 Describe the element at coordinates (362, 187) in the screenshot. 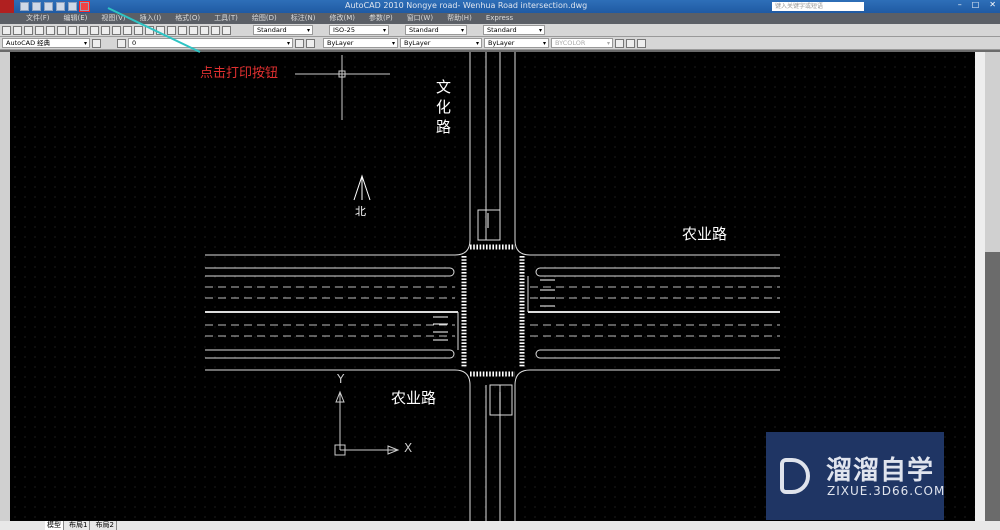

I see `north-arrow-icon` at that location.